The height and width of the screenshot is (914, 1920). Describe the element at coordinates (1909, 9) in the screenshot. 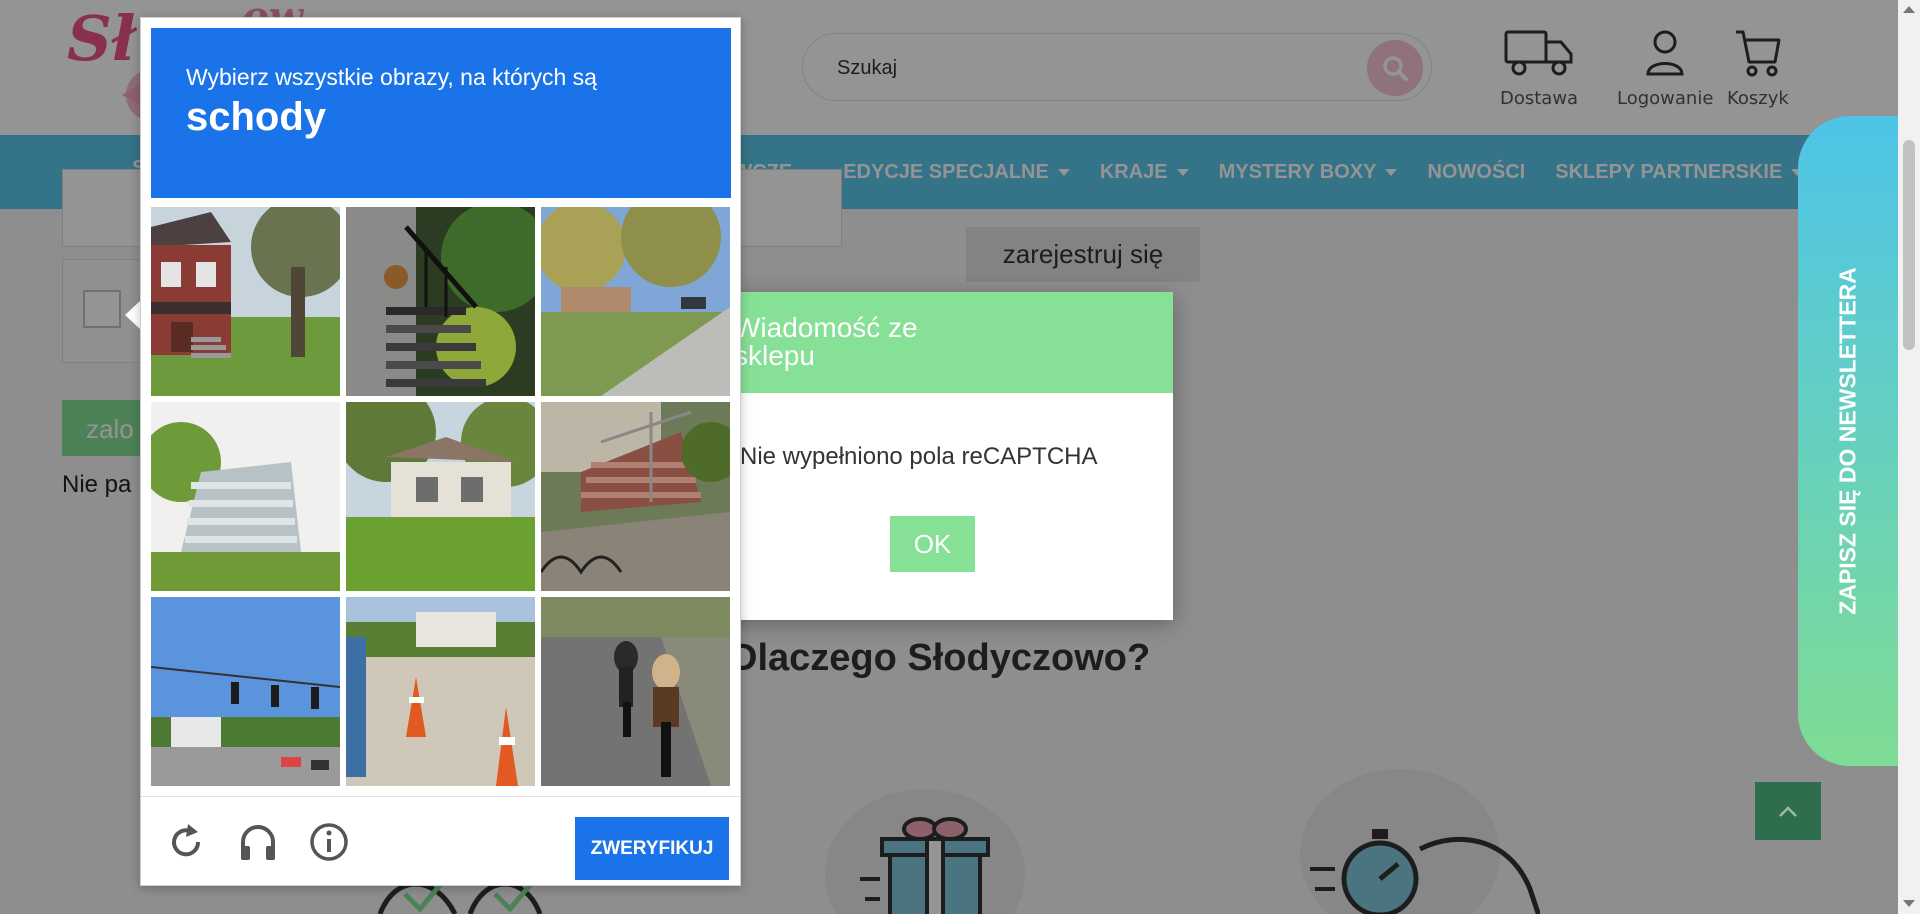

I see `scroll-up-arrow-icon` at that location.